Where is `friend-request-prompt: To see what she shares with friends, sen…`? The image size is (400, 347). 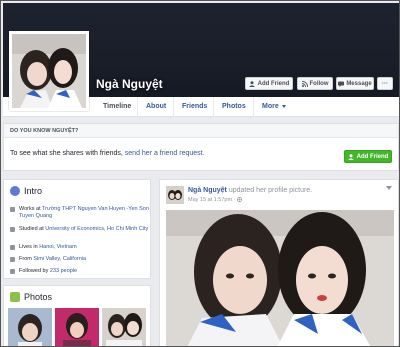
friend-request-prompt: To see what she shares with friends, sen… is located at coordinates (107, 153).